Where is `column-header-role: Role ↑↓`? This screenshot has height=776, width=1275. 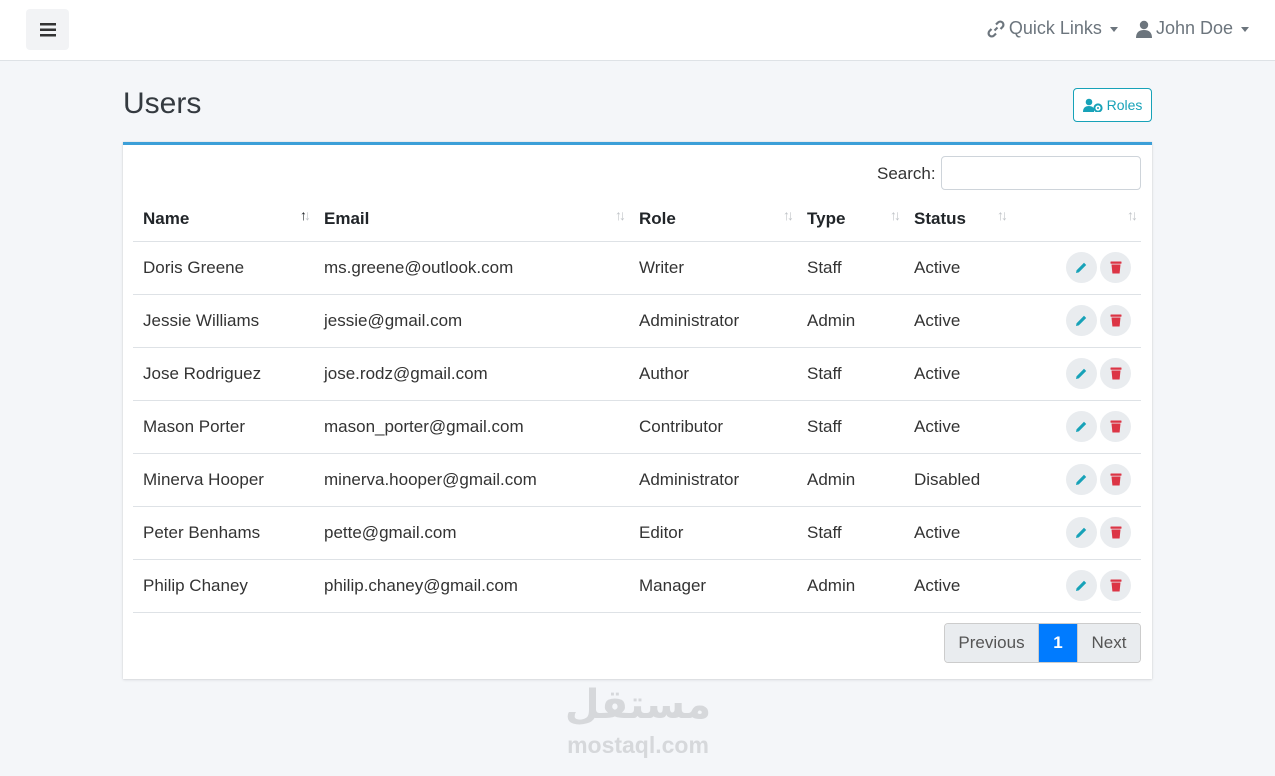 column-header-role: Role ↑↓ is located at coordinates (713, 219).